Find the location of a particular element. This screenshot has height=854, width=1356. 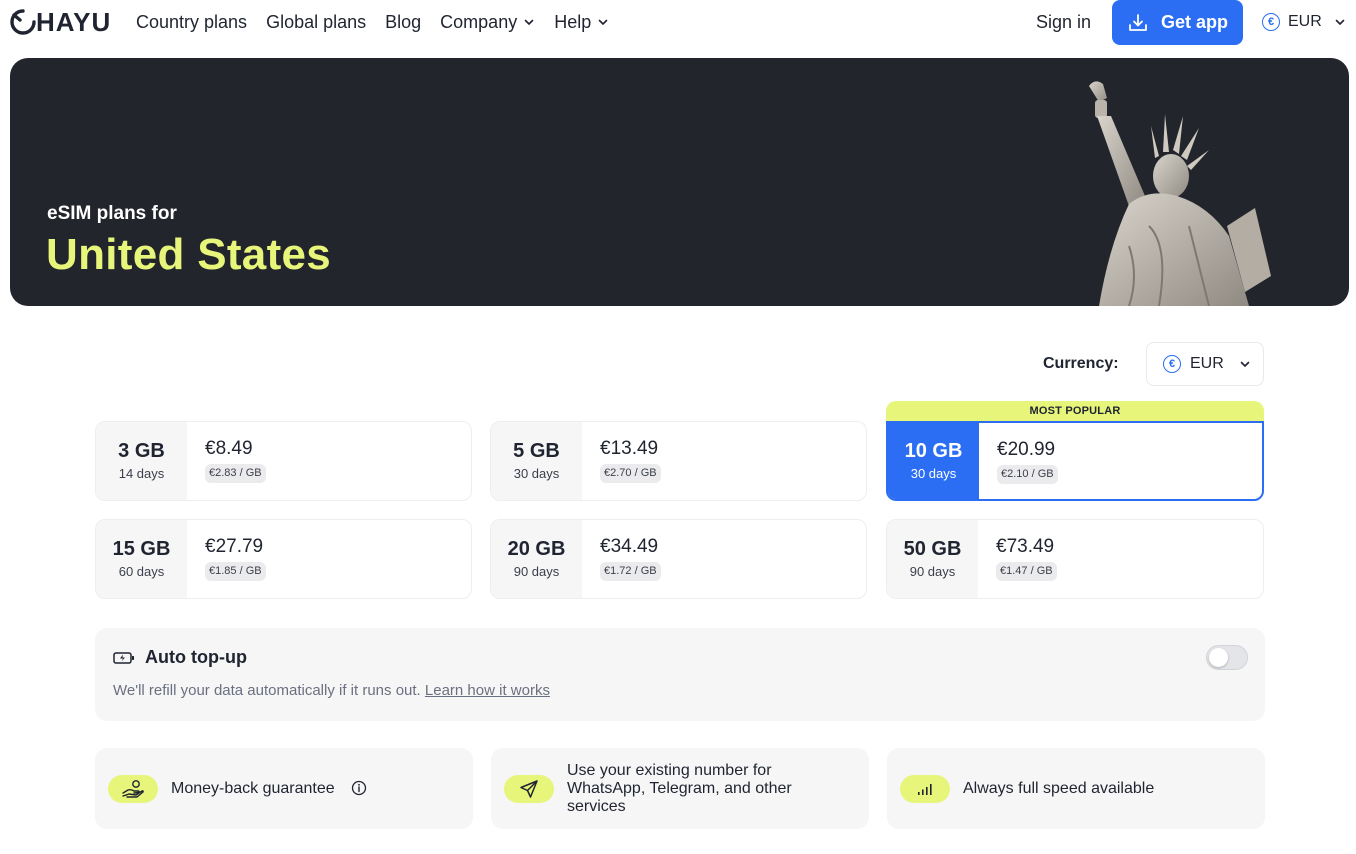

currency-select: € EUR is located at coordinates (1205, 364).